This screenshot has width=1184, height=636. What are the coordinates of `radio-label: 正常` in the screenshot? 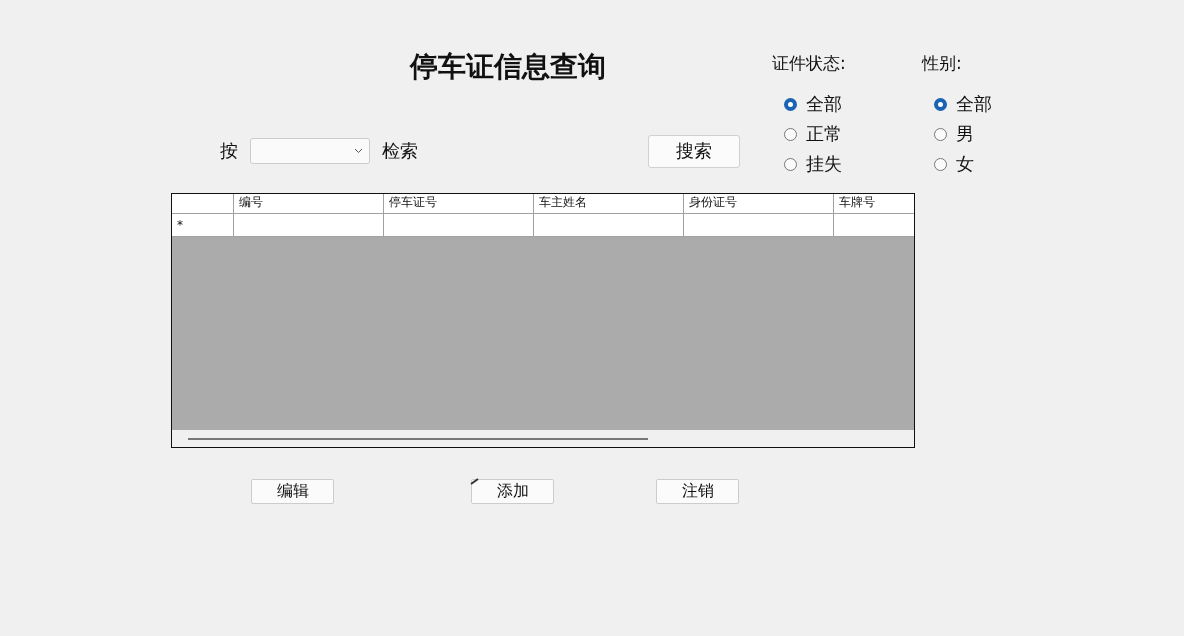 It's located at (824, 134).